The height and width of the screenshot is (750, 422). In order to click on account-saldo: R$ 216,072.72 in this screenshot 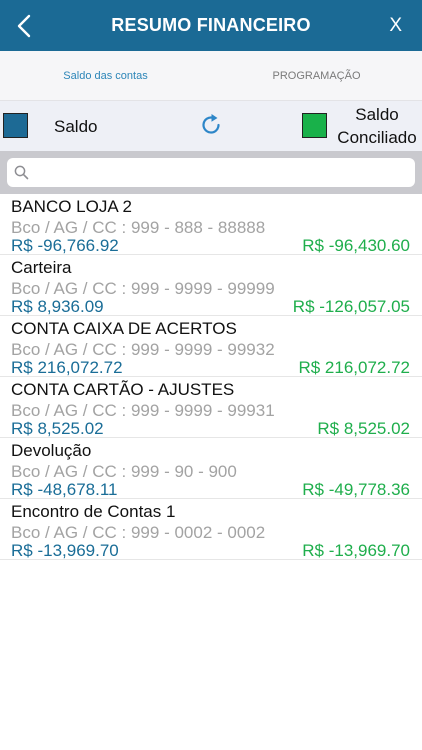, I will do `click(67, 367)`.